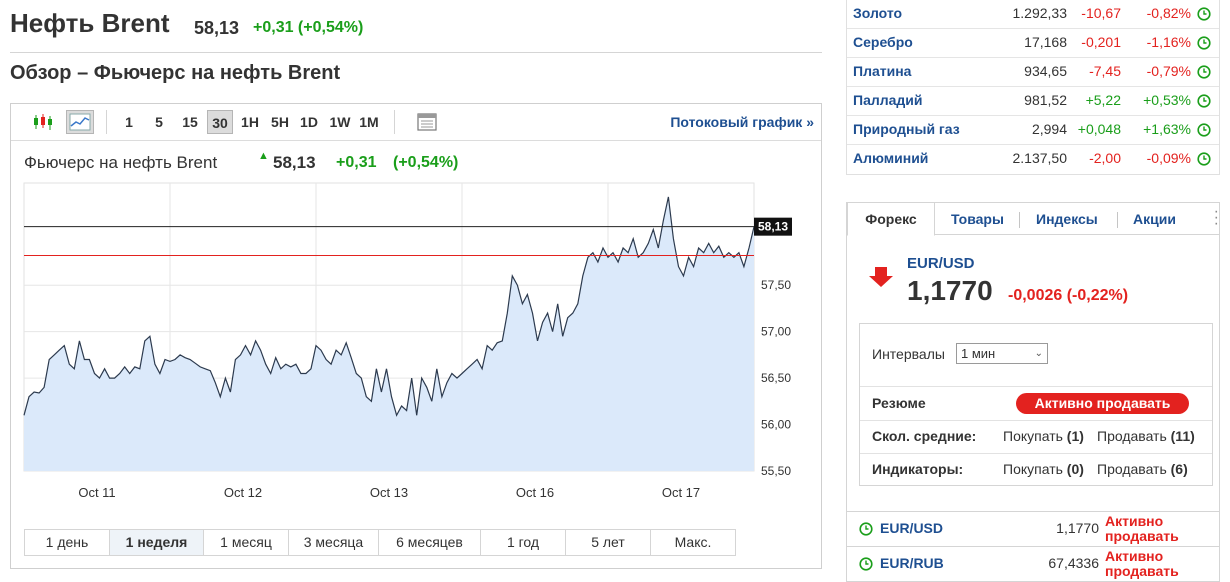 This screenshot has height=582, width=1230. I want to click on forex-list-value: 67,4336, so click(1073, 563).